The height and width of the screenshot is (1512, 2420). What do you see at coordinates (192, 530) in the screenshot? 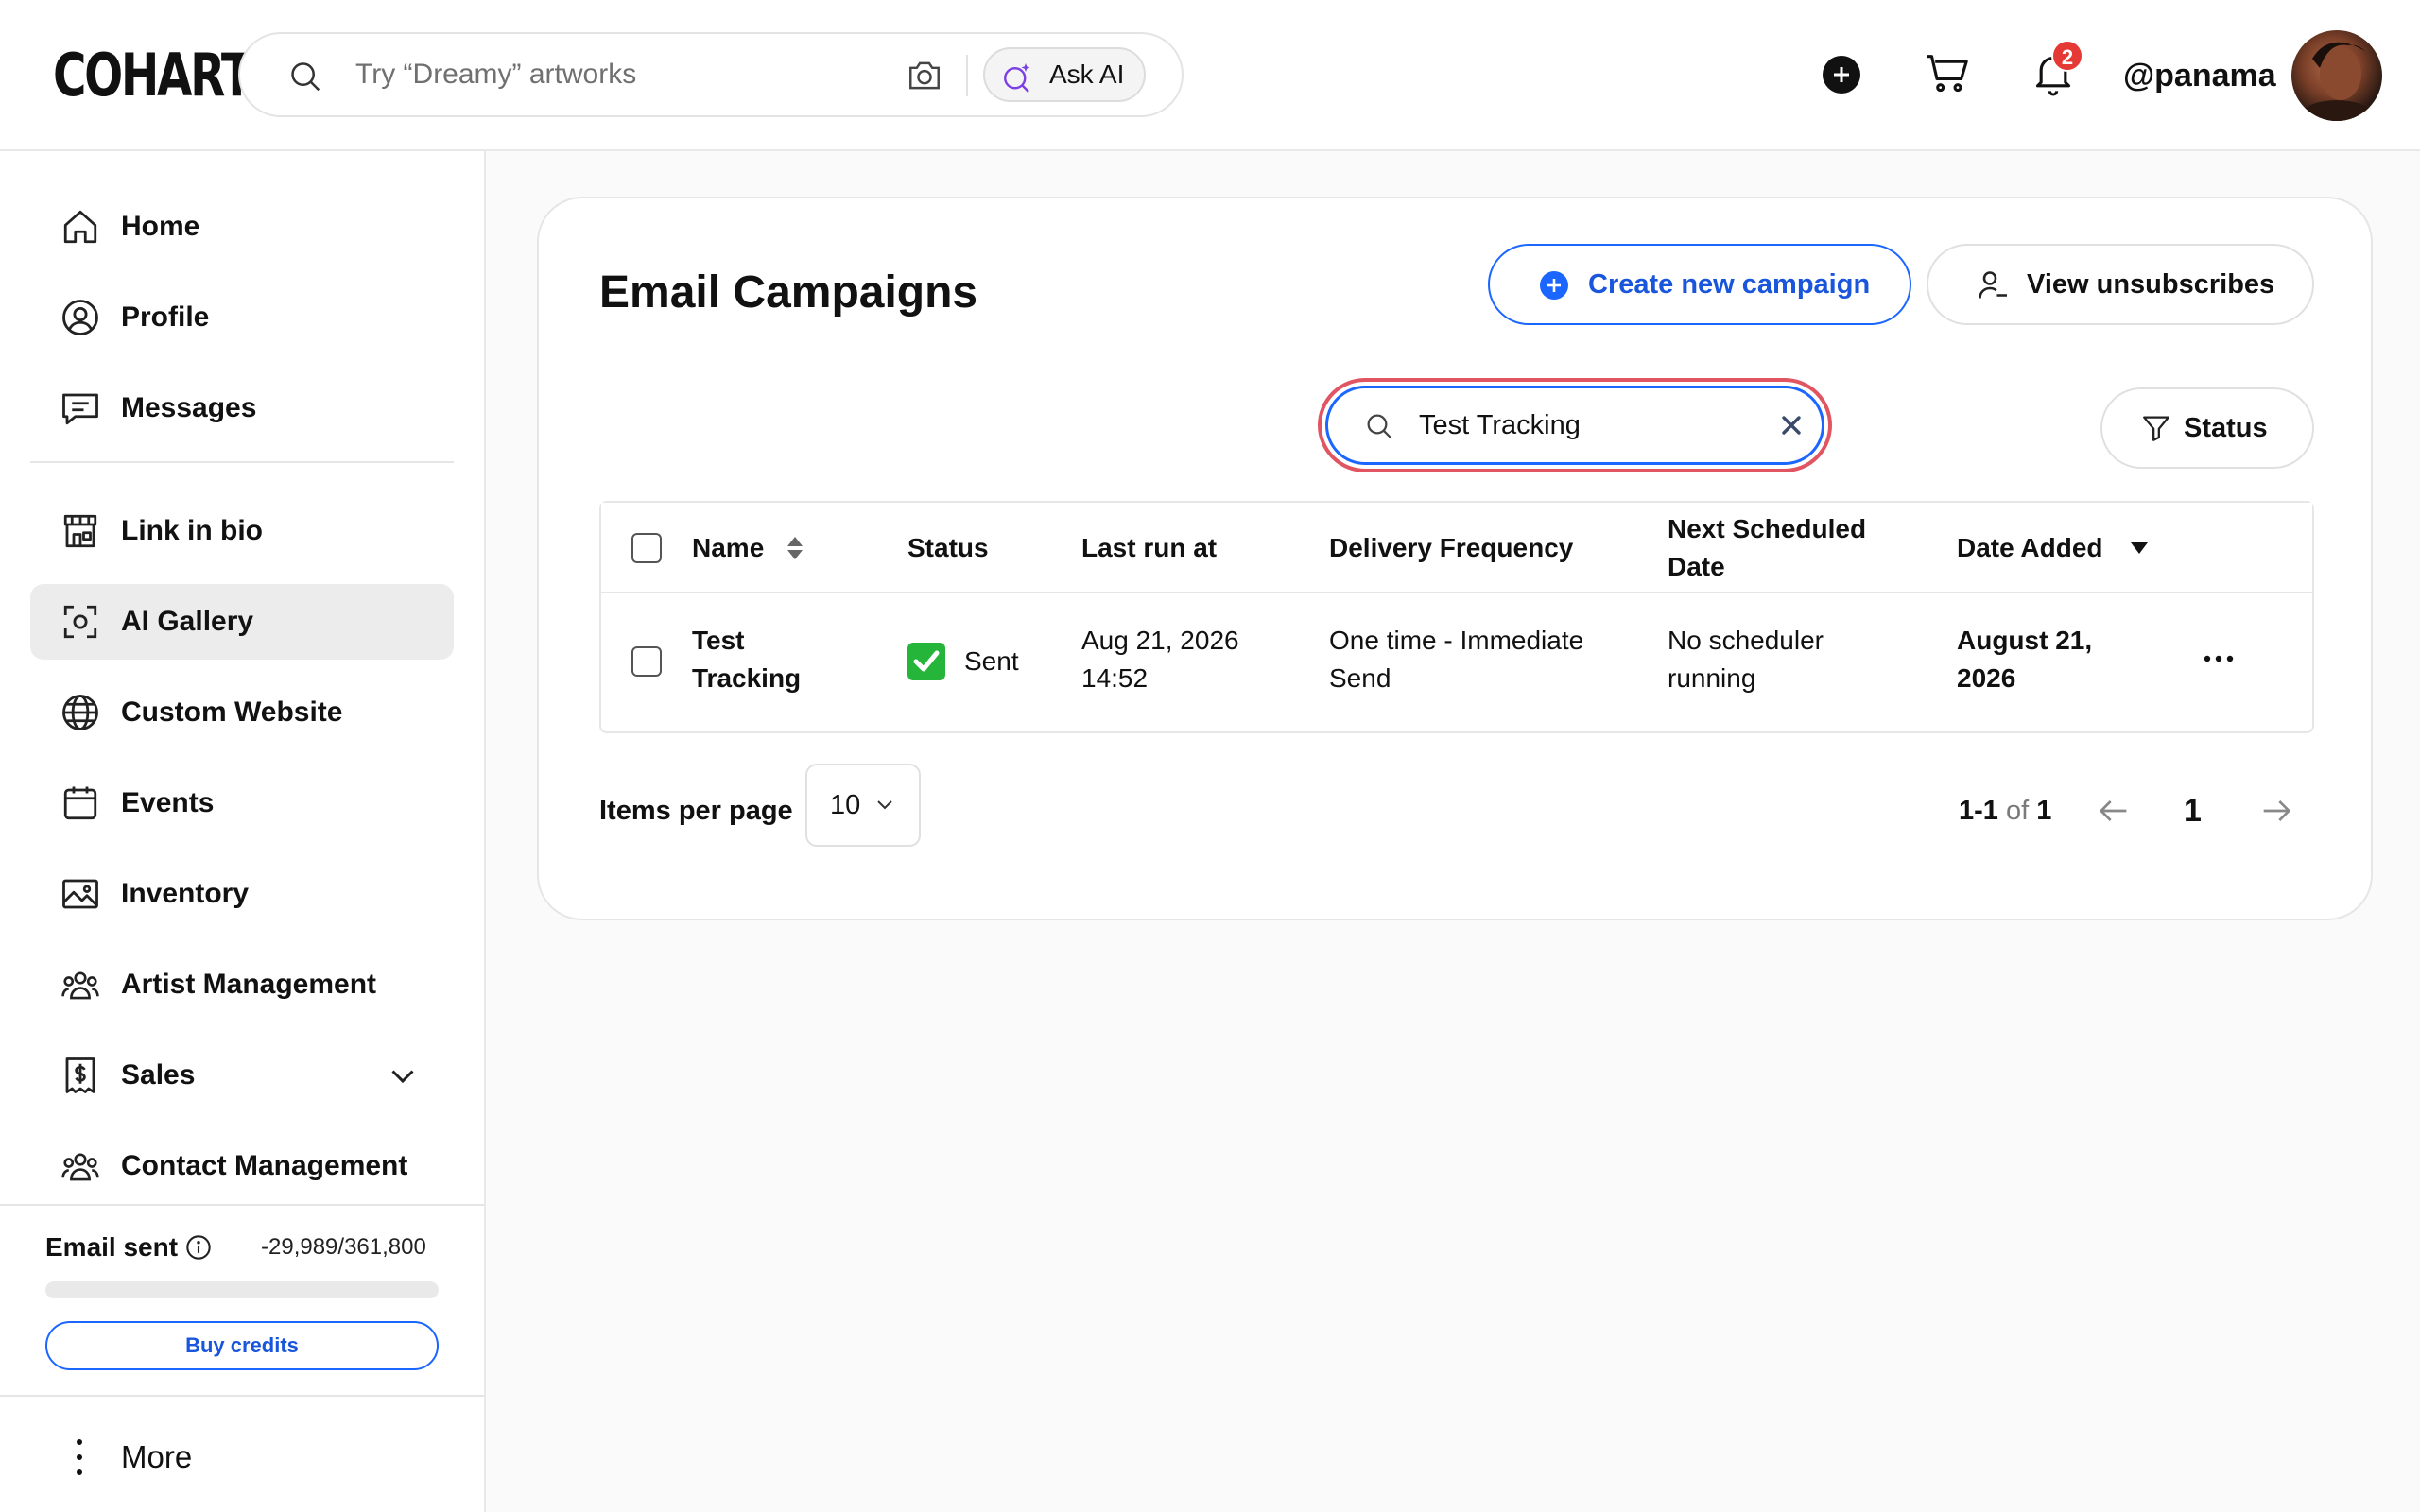
I see `sidebar-item-label: Link in bio` at bounding box center [192, 530].